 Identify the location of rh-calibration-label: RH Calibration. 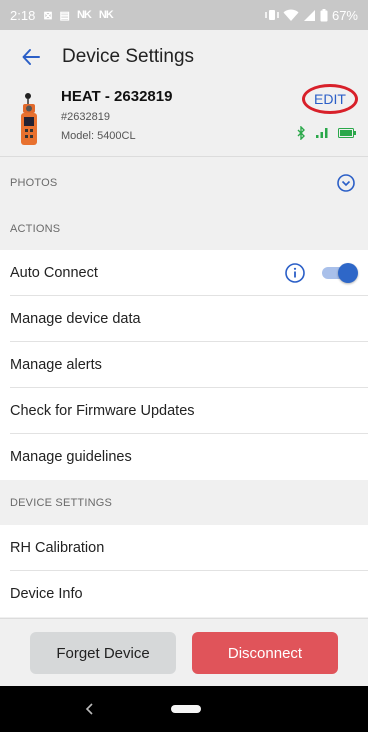
(57, 548).